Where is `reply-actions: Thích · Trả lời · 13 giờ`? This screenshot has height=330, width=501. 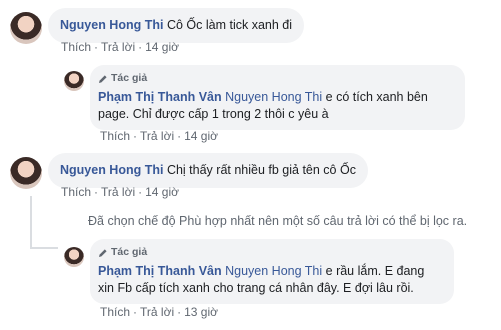
reply-actions: Thích · Trả lời · 13 giờ is located at coordinates (159, 312).